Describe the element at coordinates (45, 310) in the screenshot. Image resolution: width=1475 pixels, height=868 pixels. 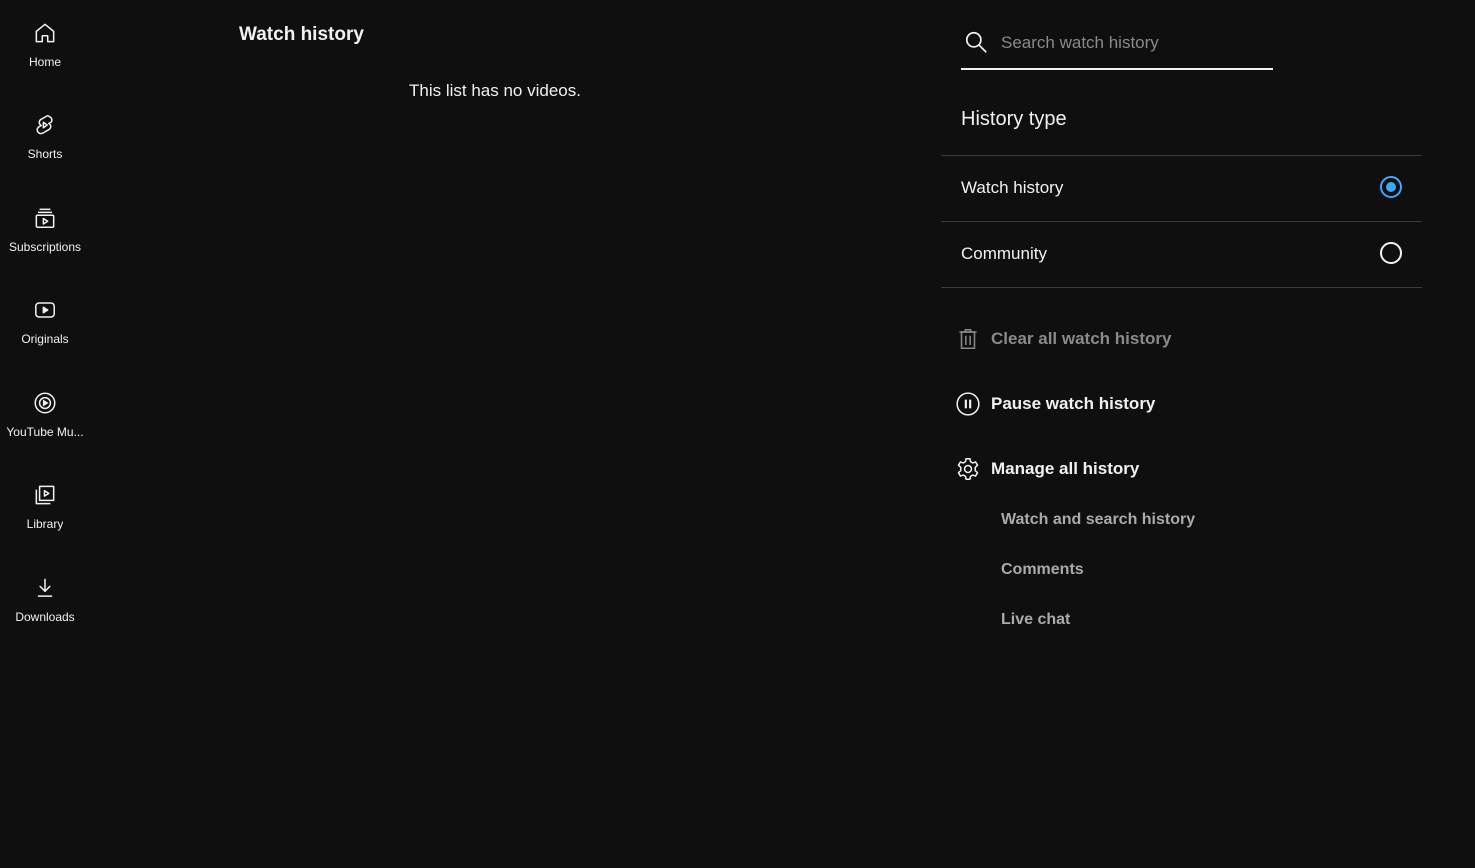
I see `originals-icon` at that location.